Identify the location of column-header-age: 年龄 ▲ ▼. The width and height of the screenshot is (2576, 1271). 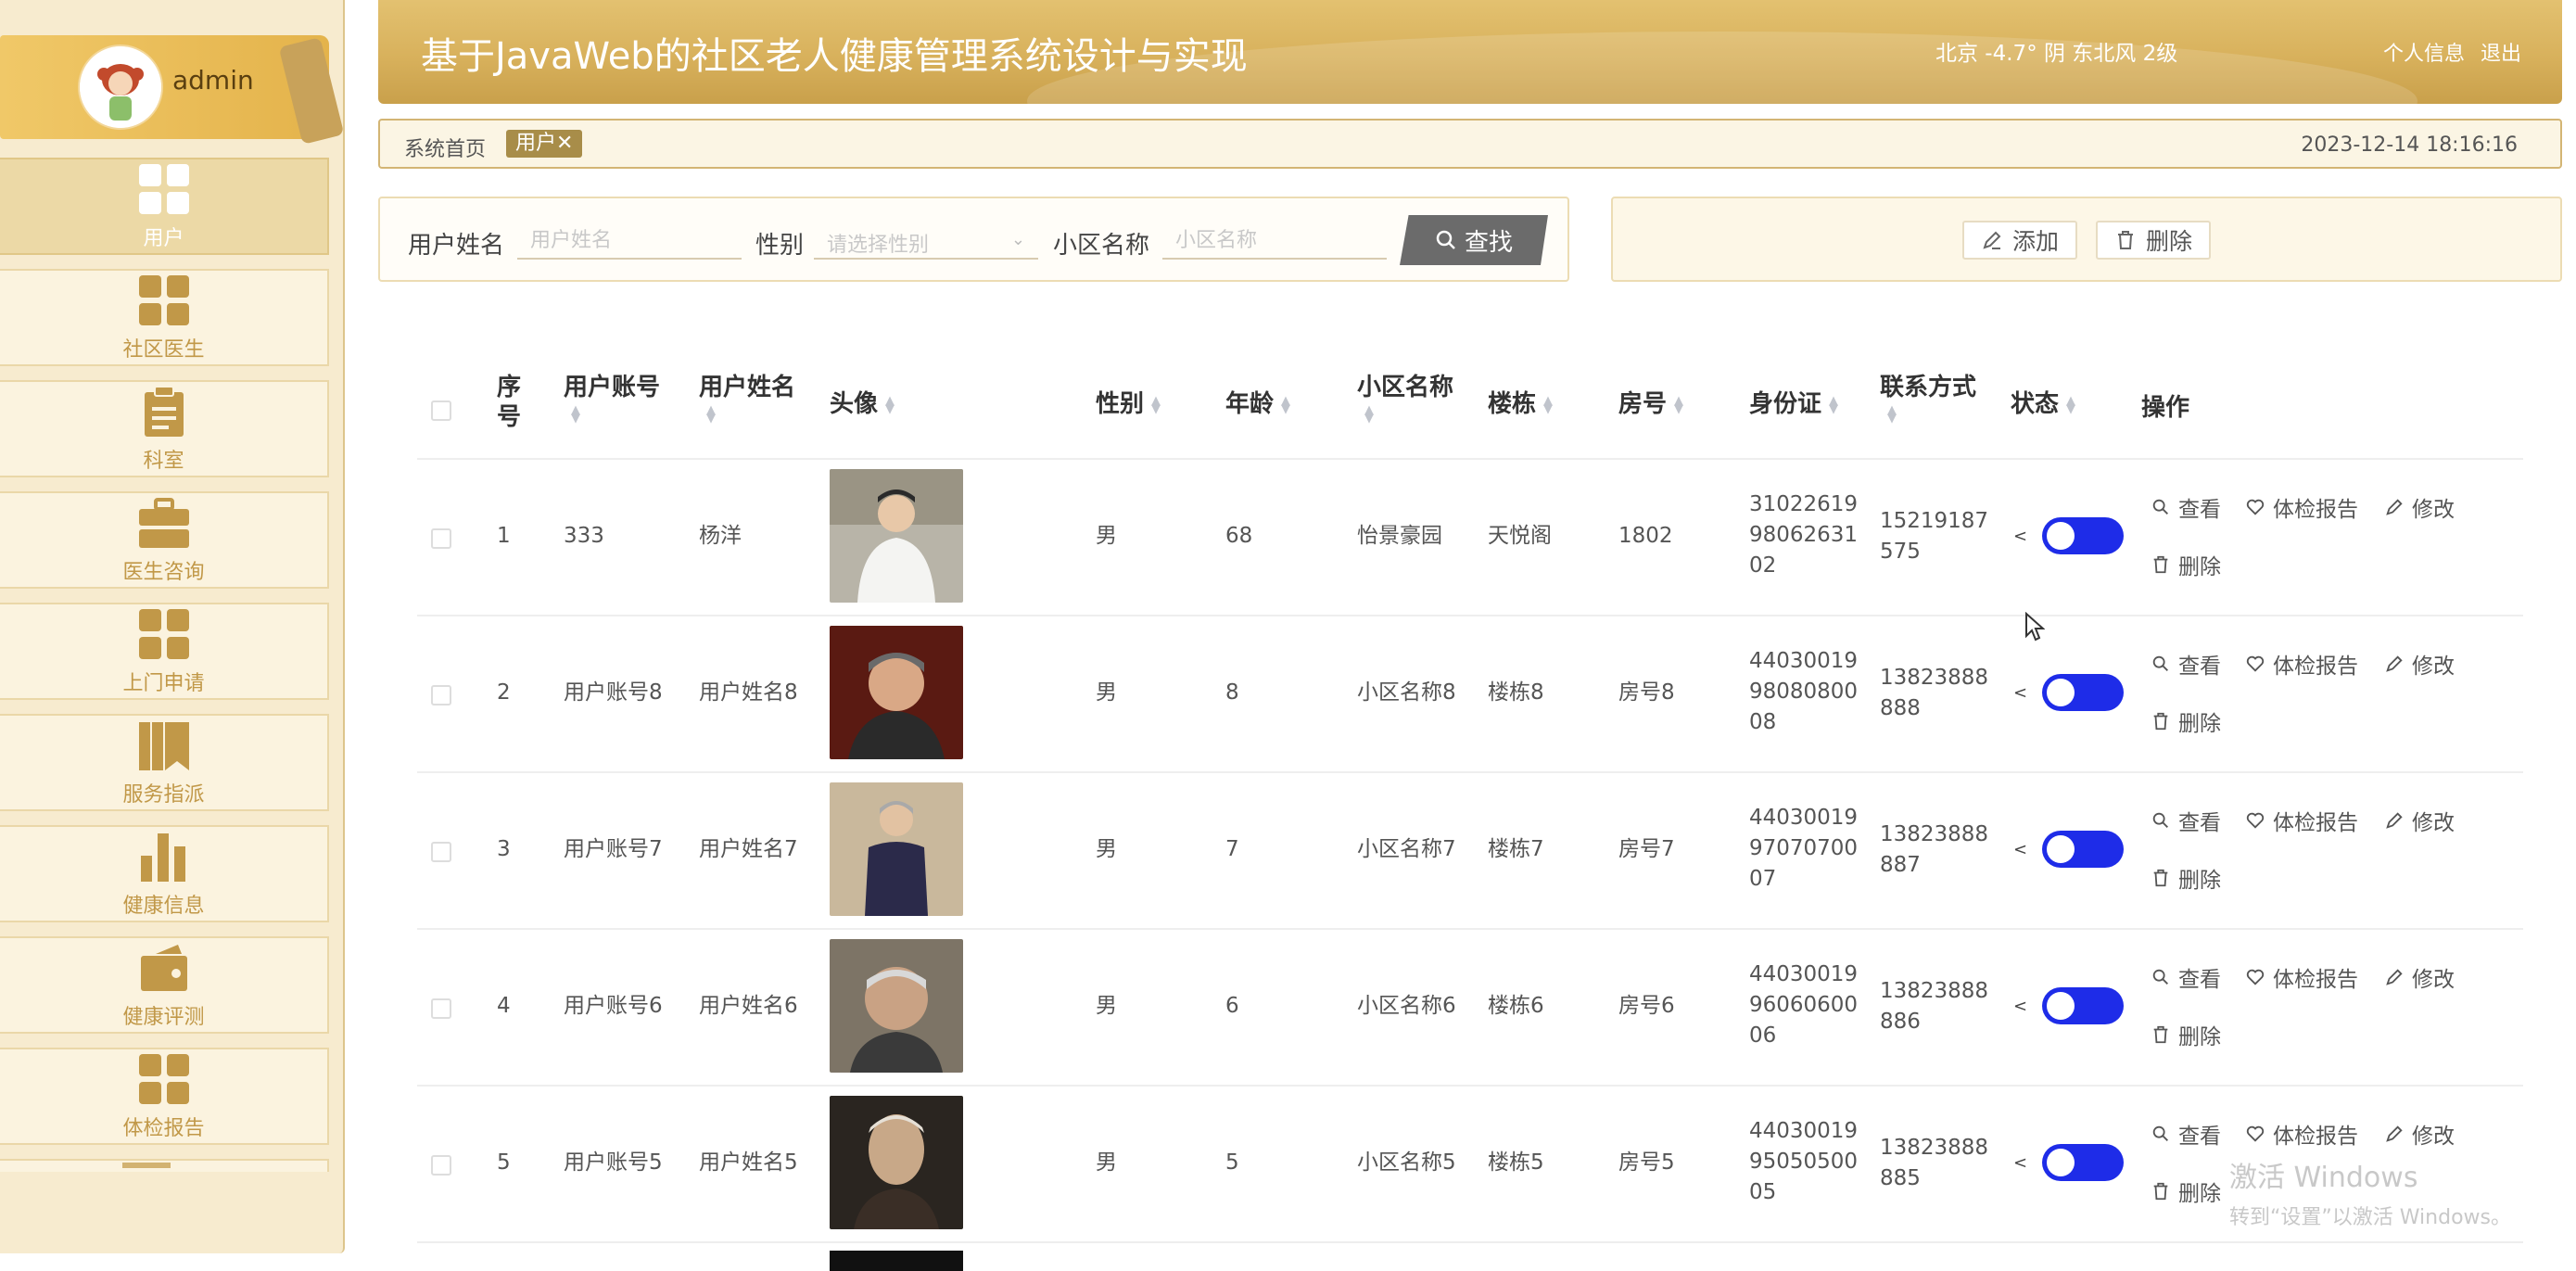
(1257, 404).